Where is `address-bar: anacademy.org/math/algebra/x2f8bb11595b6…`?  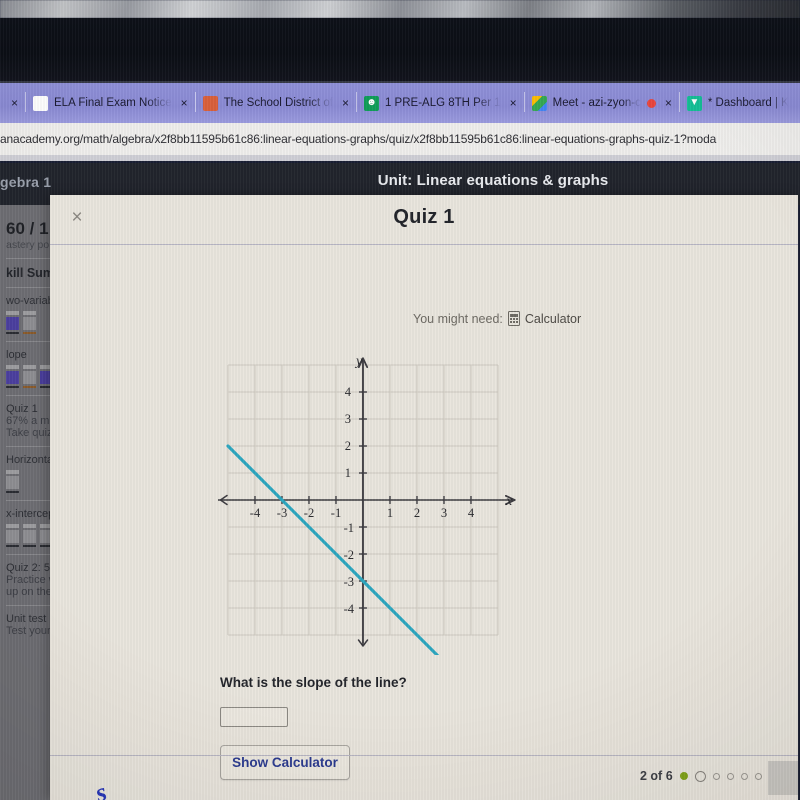 address-bar: anacademy.org/math/algebra/x2f8bb11595b6… is located at coordinates (400, 142).